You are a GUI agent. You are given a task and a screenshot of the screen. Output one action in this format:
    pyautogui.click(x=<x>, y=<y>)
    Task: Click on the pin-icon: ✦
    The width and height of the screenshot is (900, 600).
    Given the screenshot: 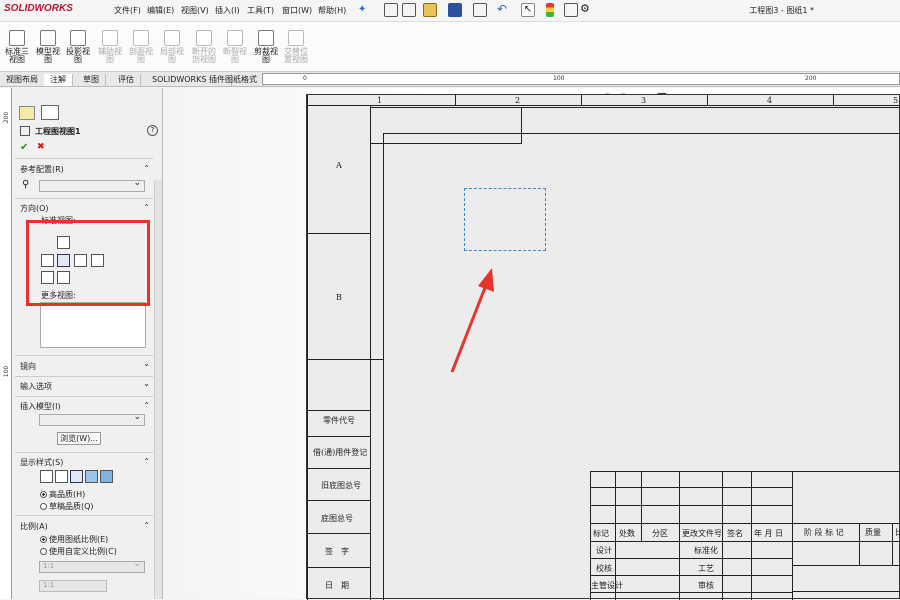 What is the action you would take?
    pyautogui.click(x=362, y=9)
    